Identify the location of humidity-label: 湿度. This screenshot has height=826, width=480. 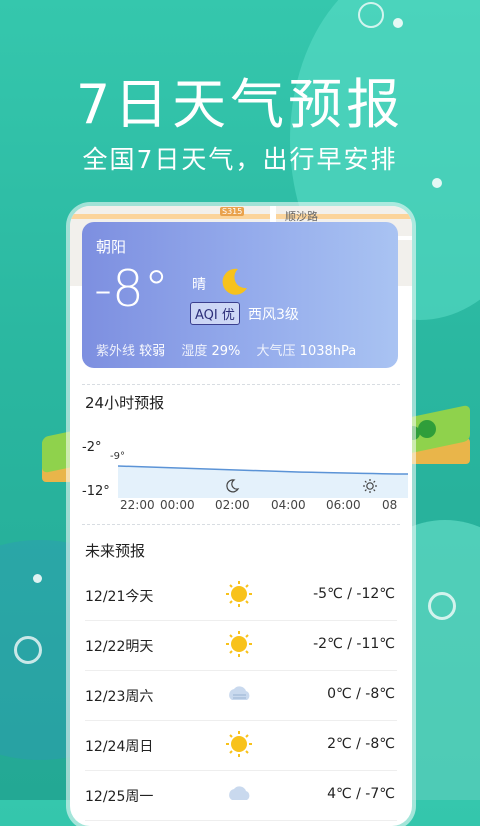
(194, 351).